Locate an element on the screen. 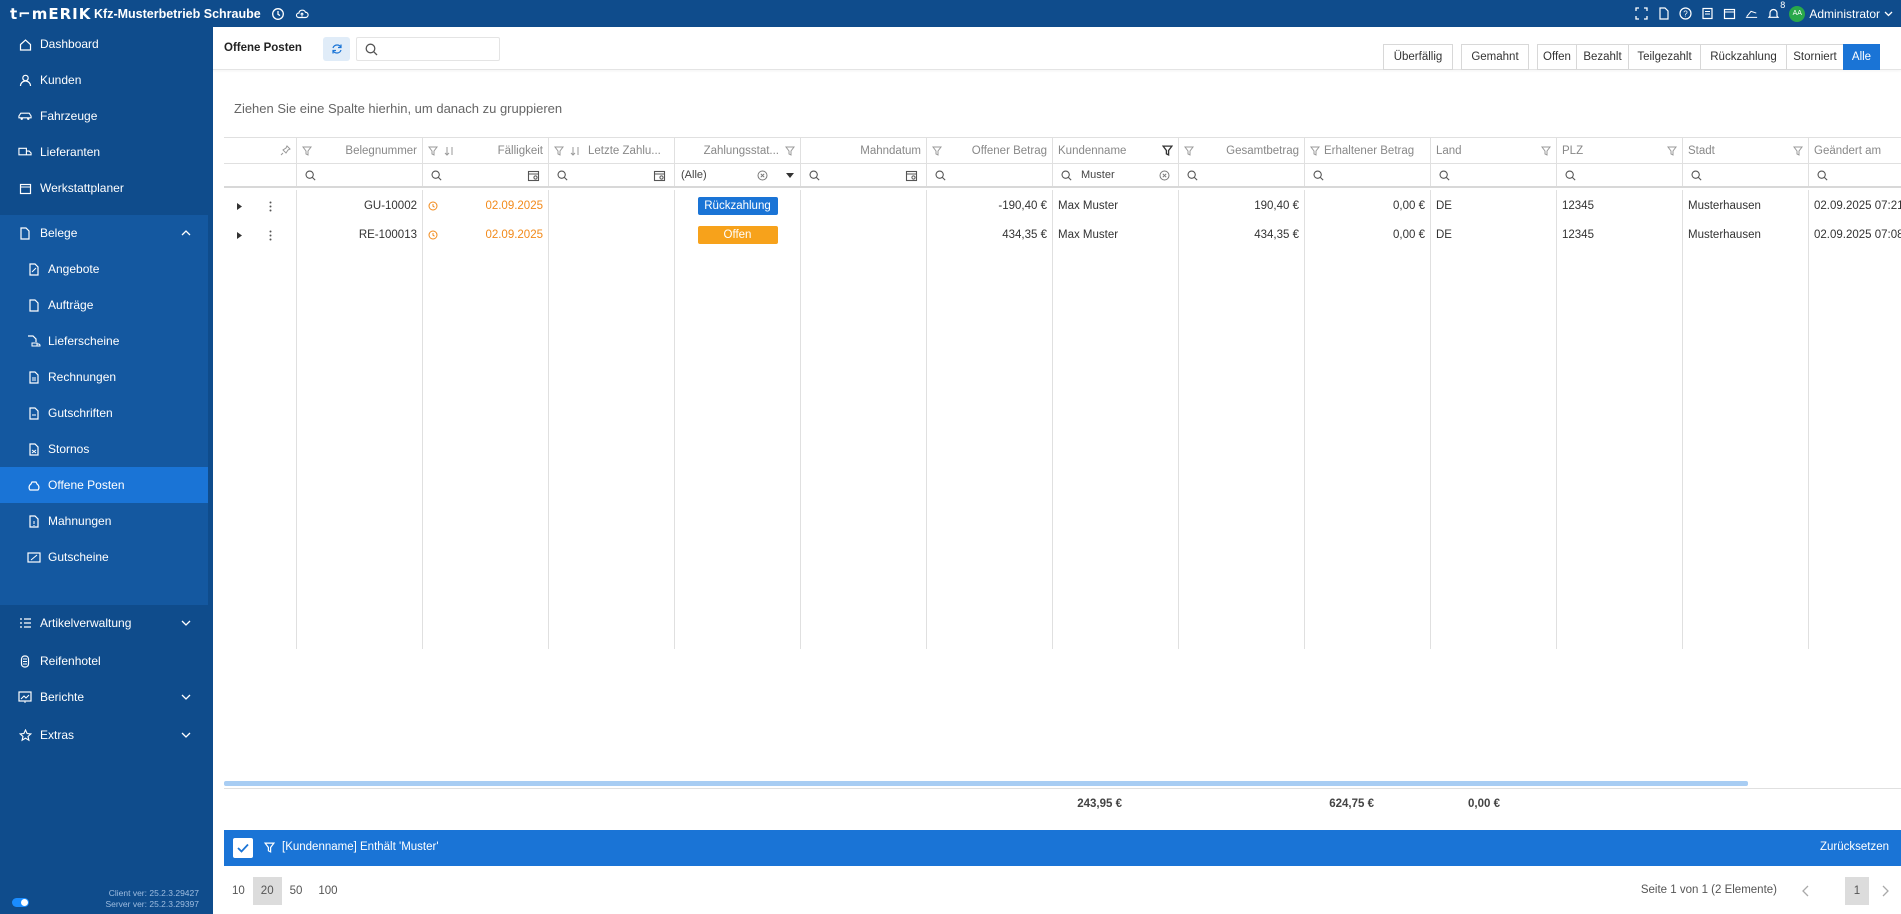 Image resolution: width=1901 pixels, height=914 pixels. filter-expression: [Kundenname] Enthält 'Muster' is located at coordinates (360, 847).